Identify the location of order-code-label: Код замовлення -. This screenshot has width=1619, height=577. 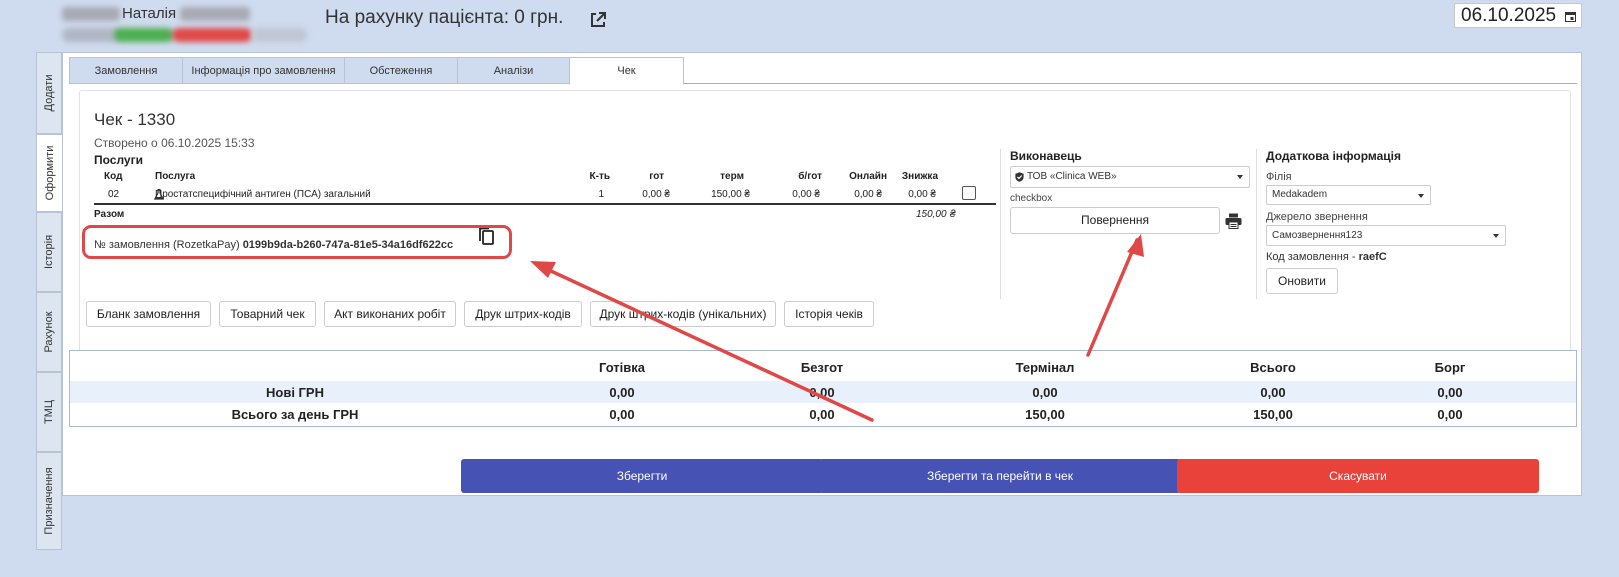
(1311, 257).